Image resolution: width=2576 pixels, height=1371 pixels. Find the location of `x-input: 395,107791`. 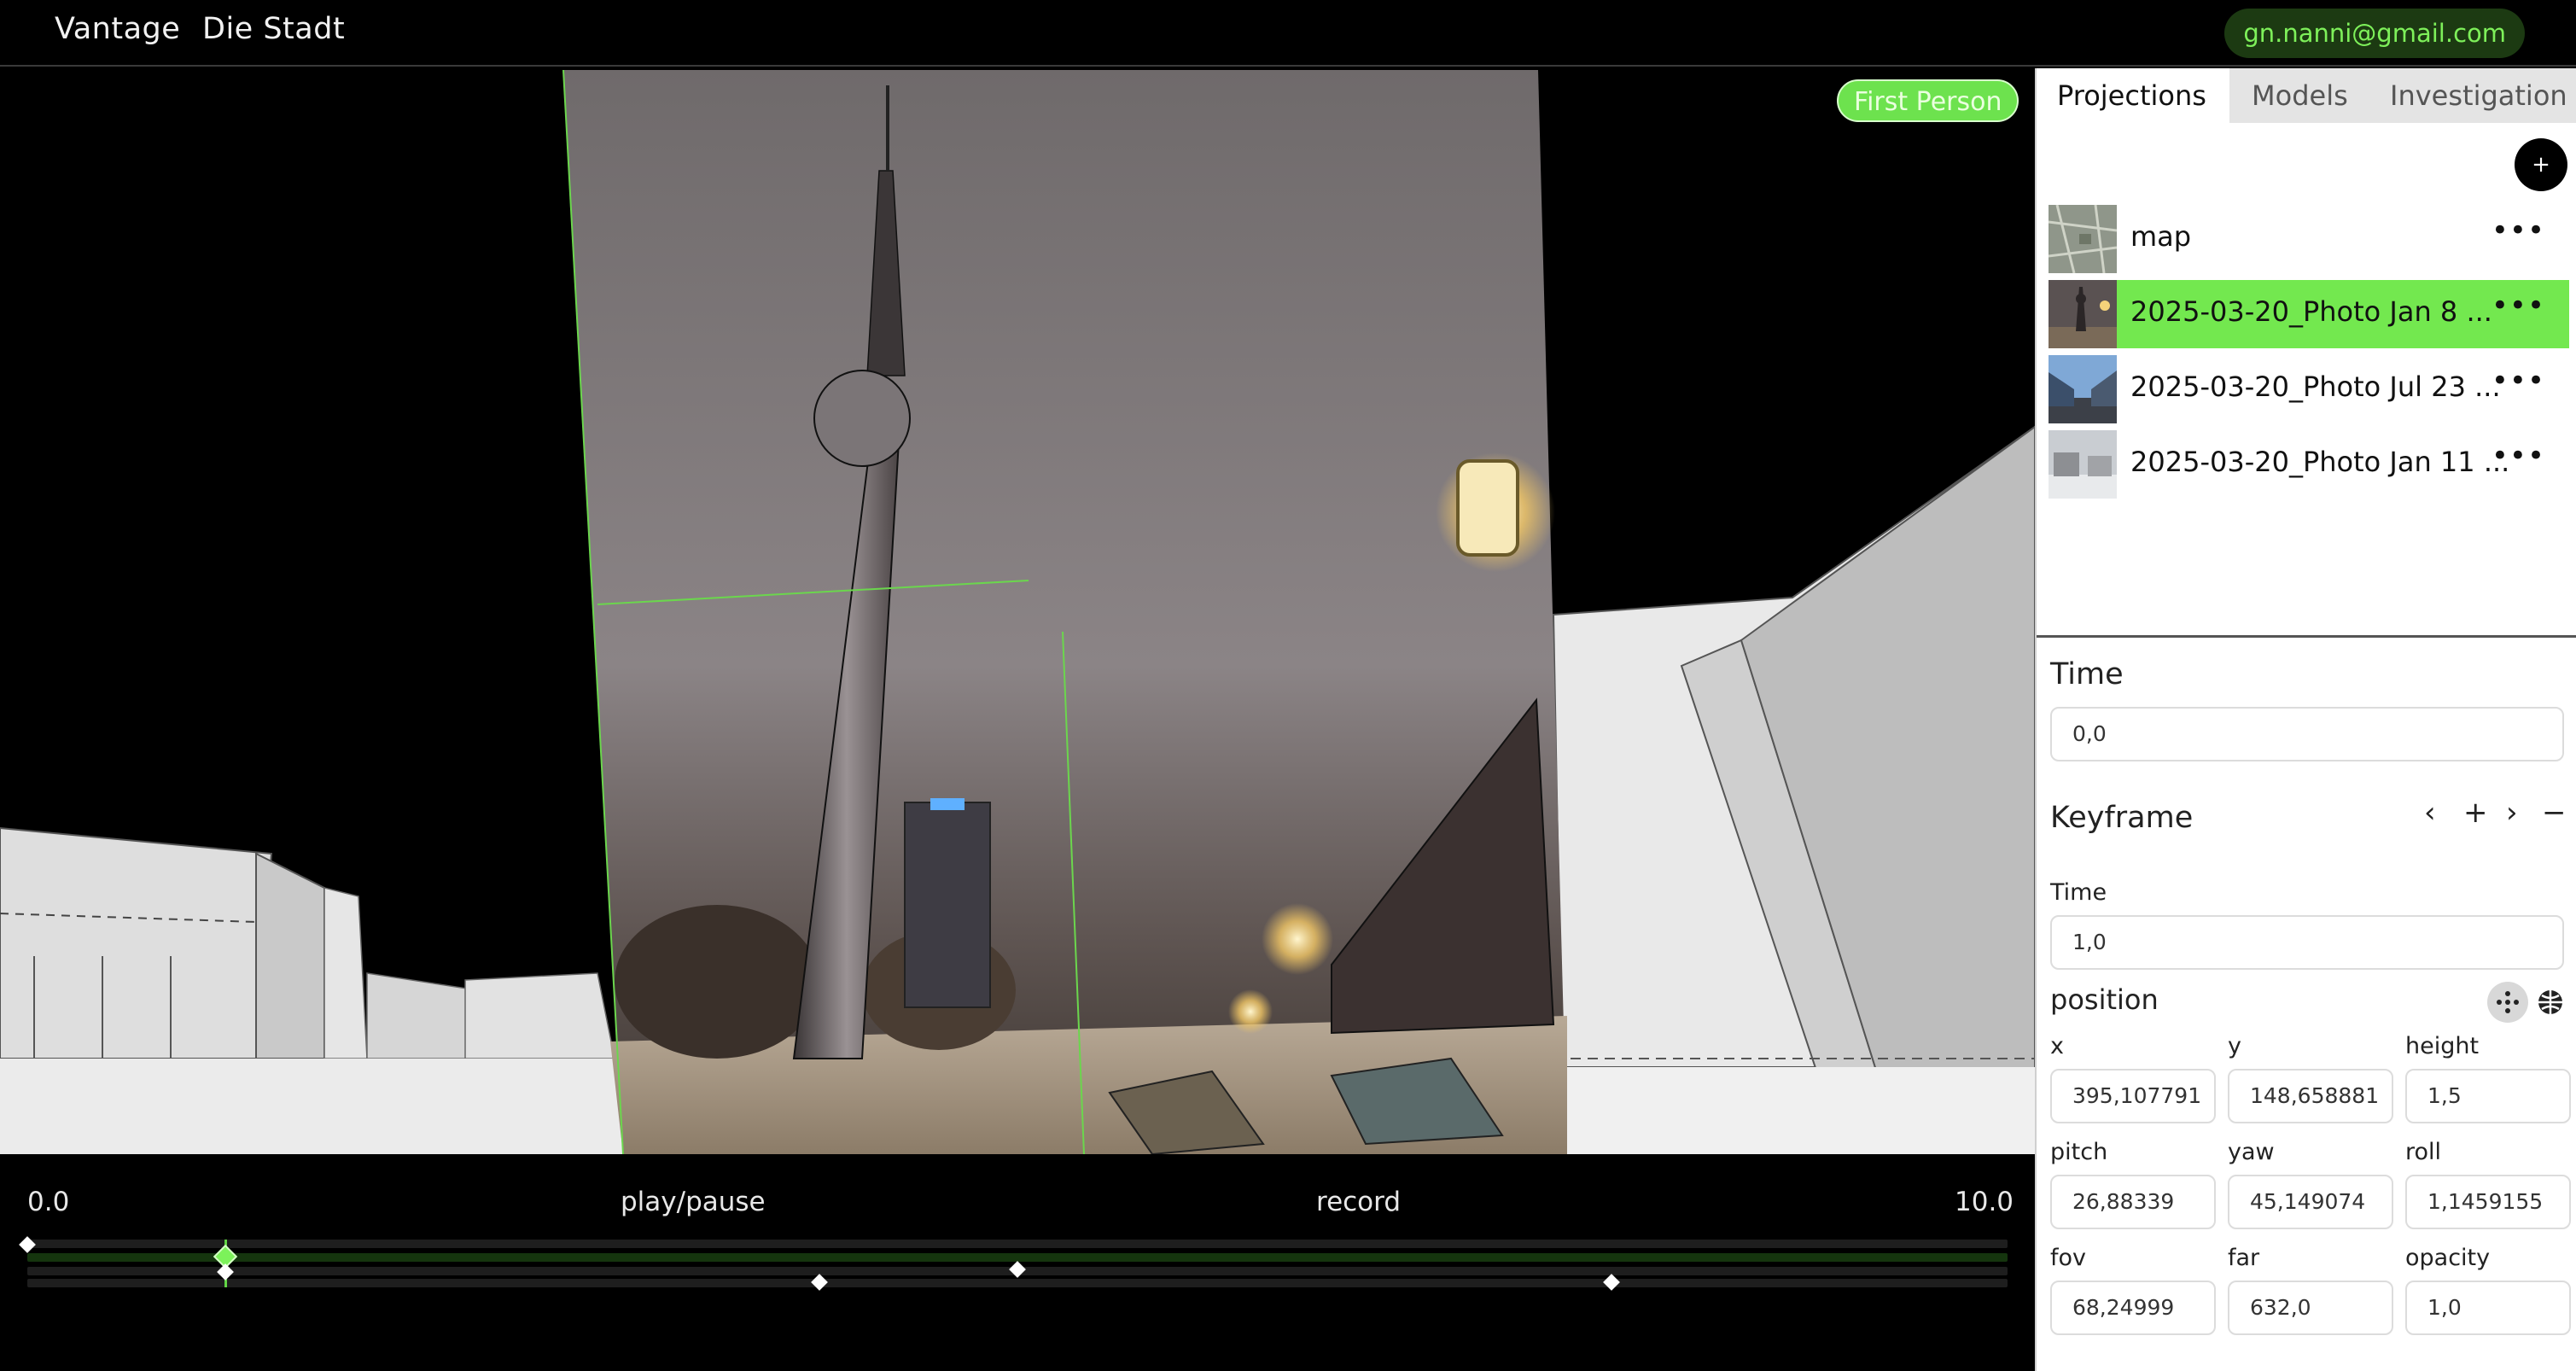

x-input: 395,107791 is located at coordinates (2133, 1096).